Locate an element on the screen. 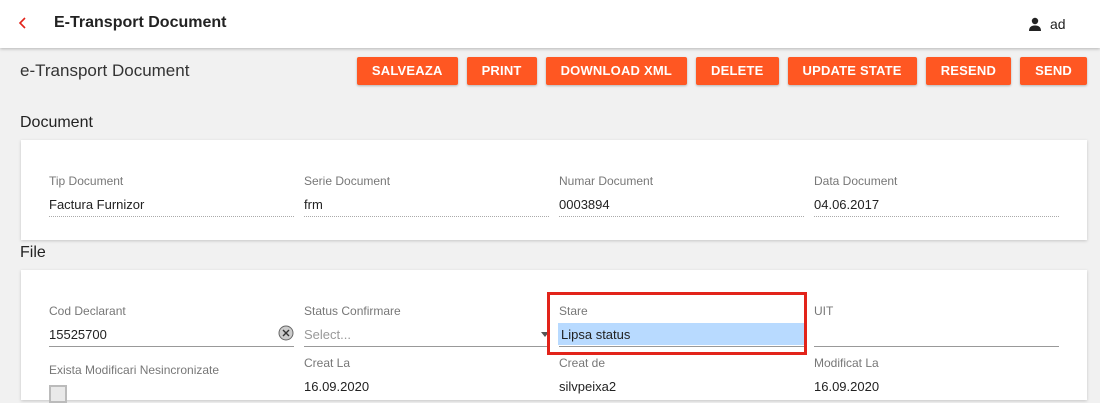  user-name: ad is located at coordinates (1058, 24).